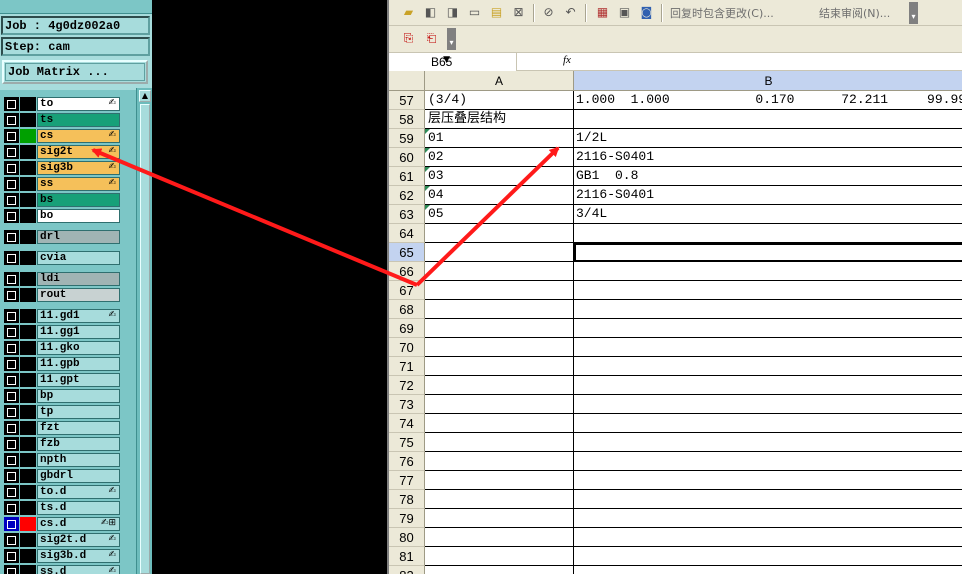 The image size is (962, 574). I want to click on layer-name: cs.d ✍⊞, so click(78, 524).